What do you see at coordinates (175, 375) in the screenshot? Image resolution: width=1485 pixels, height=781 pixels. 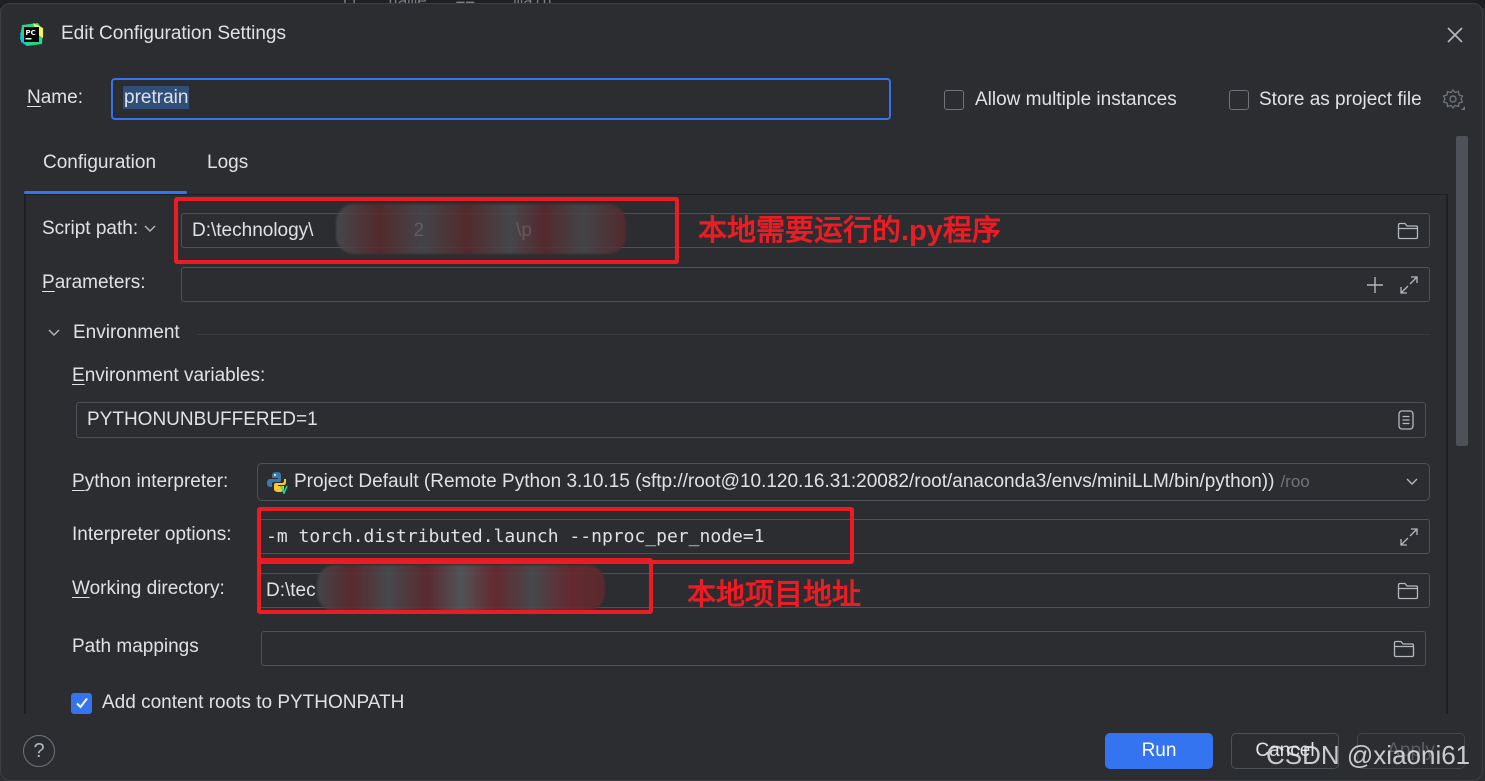 I see `env-vars-label-rest: nvironment variables:` at bounding box center [175, 375].